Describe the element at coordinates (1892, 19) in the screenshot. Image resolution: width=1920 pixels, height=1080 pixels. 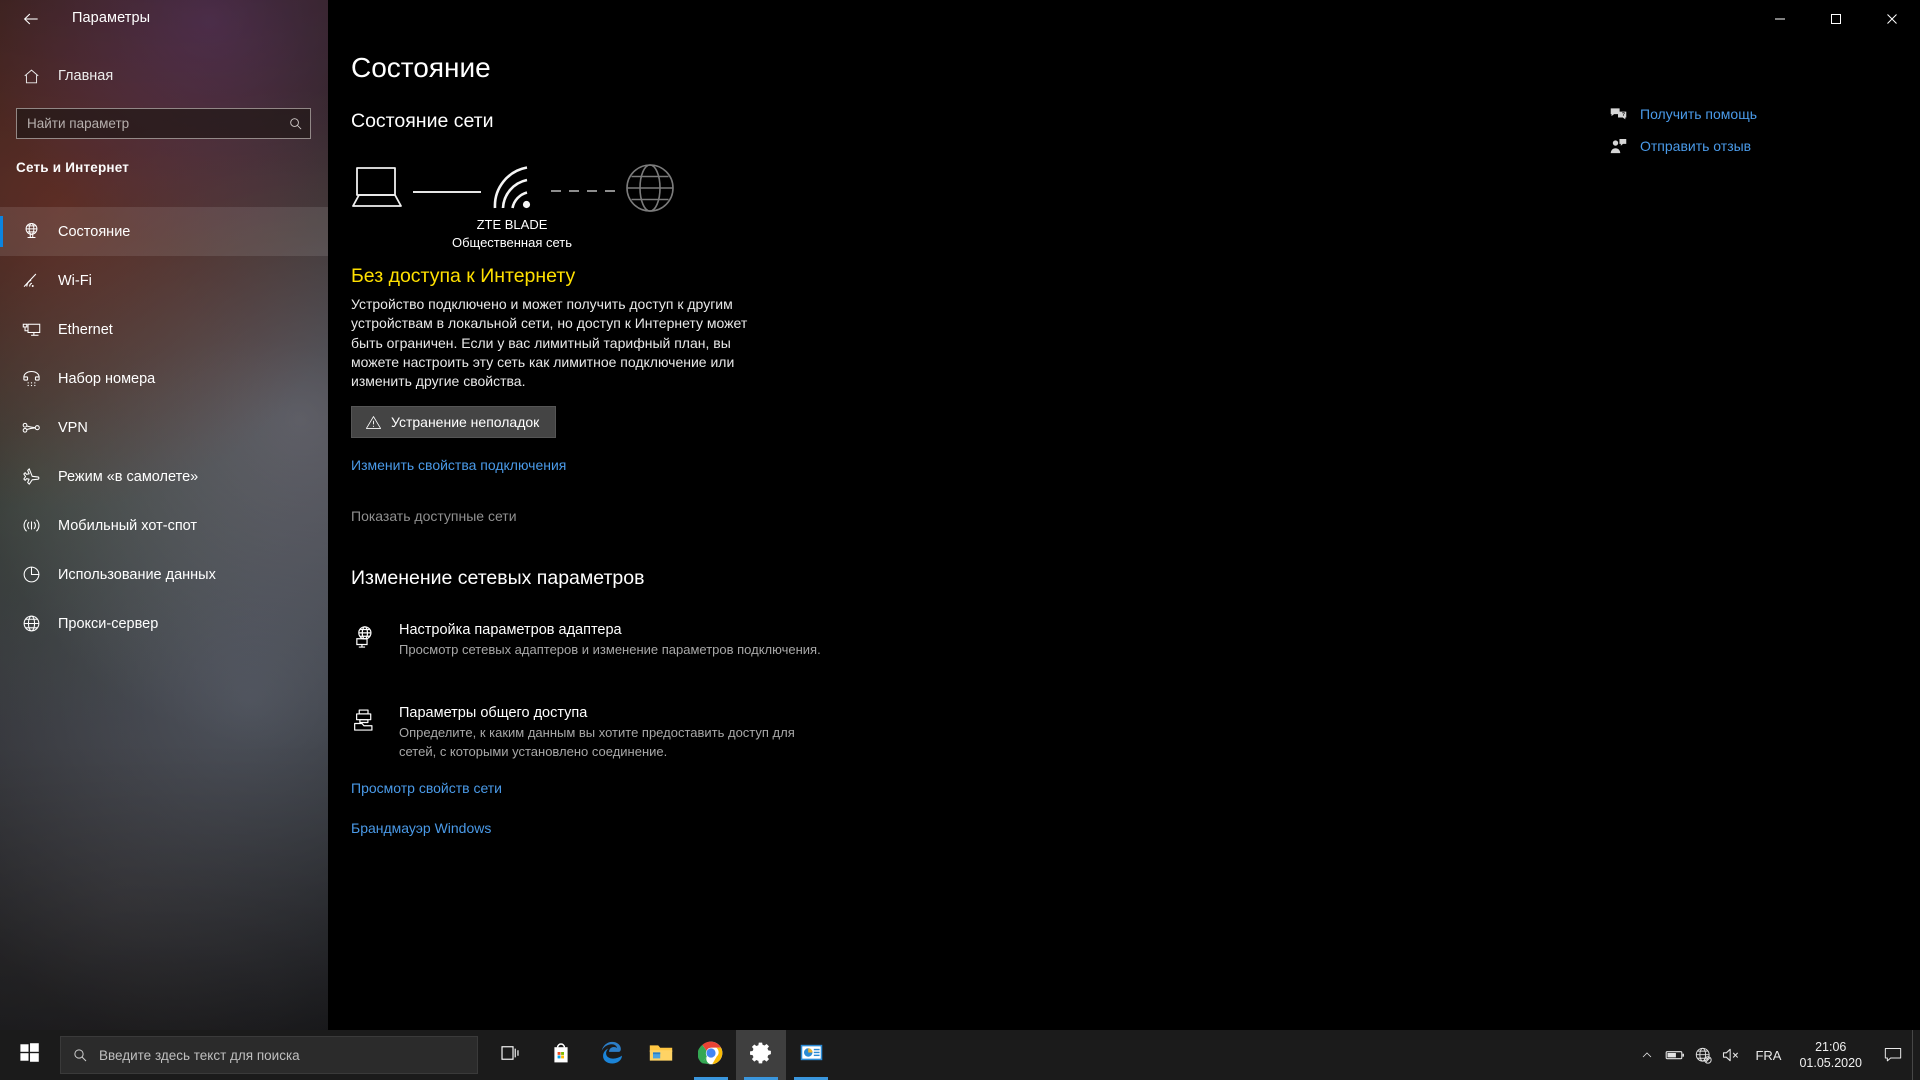
I see `close-button` at that location.